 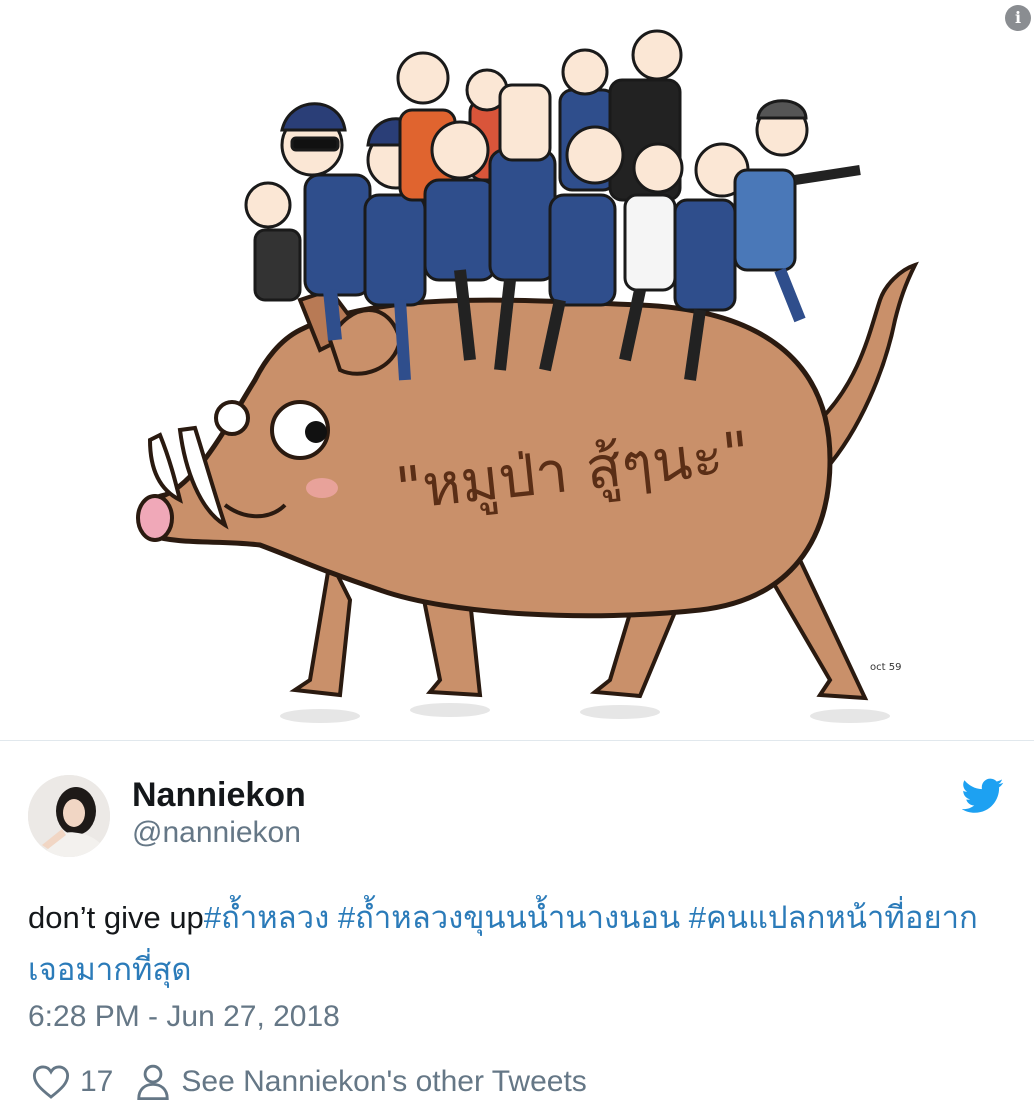 I want to click on hashtag-link: #ถ้ำหลวง, so click(x=266, y=917).